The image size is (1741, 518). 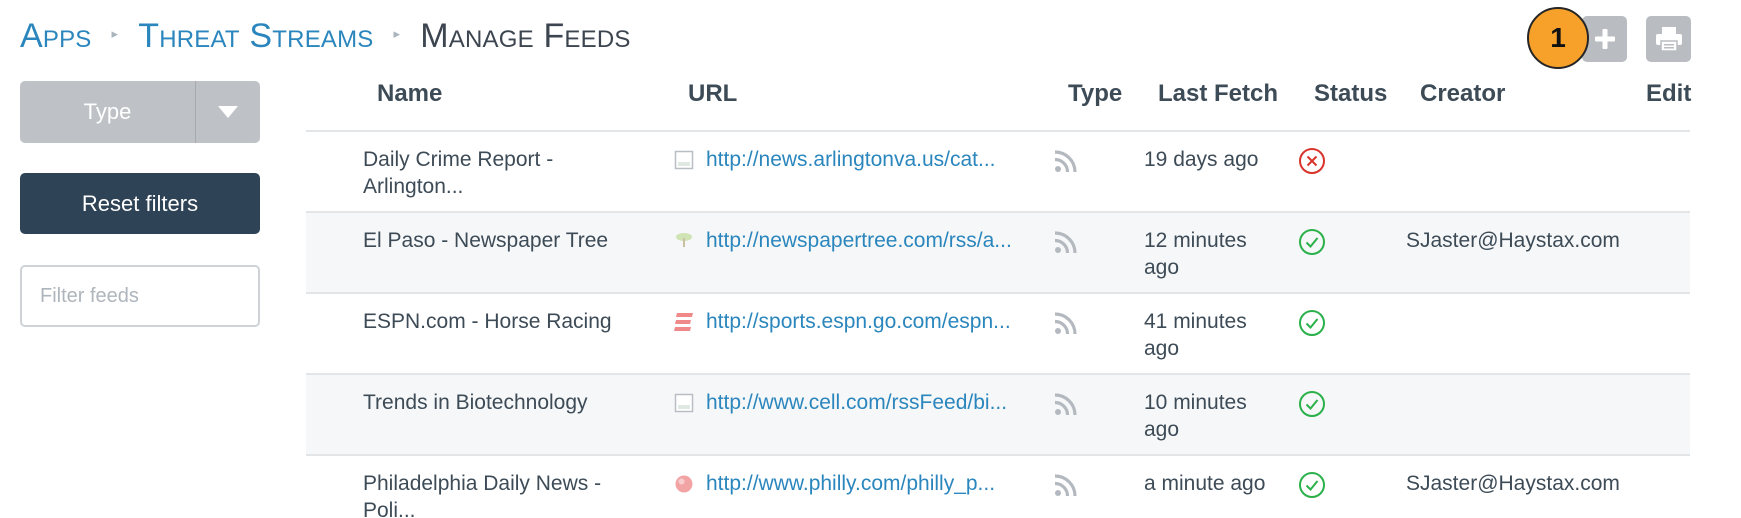 I want to click on breadcrumb-threat-streams: Threat Streams, so click(x=255, y=36).